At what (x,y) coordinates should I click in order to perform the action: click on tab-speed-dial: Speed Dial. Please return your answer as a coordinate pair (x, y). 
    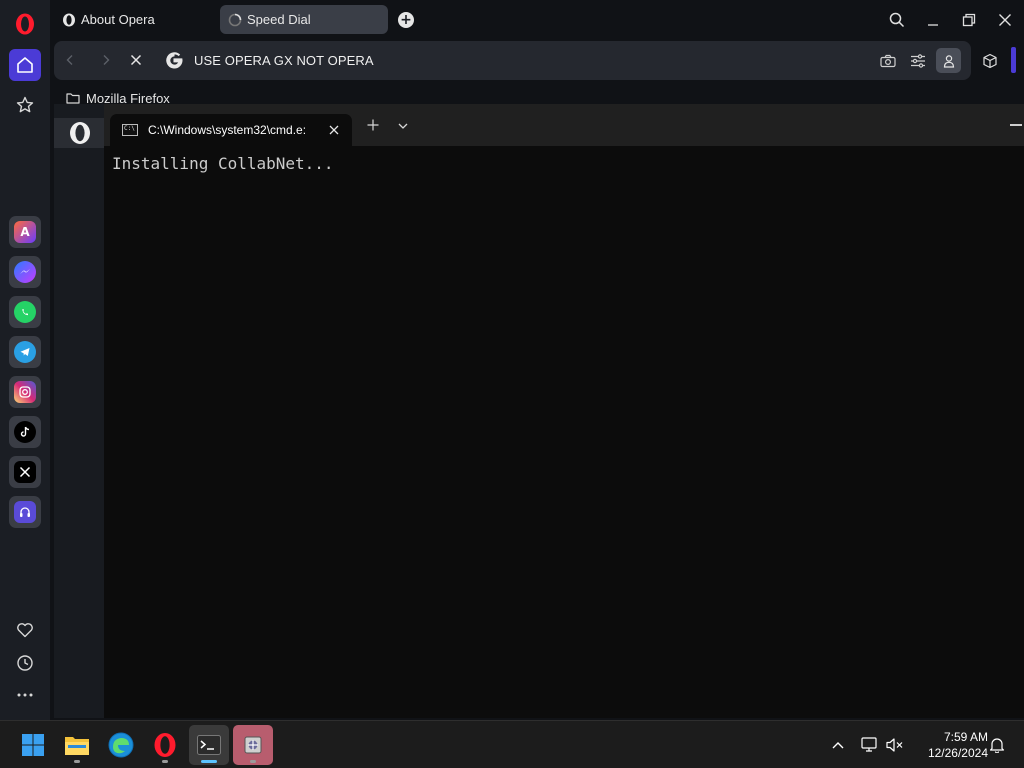
    Looking at the image, I should click on (304, 19).